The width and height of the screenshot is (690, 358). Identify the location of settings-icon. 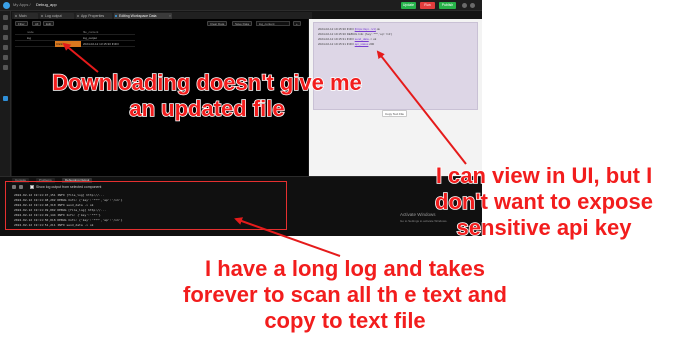
(464, 5).